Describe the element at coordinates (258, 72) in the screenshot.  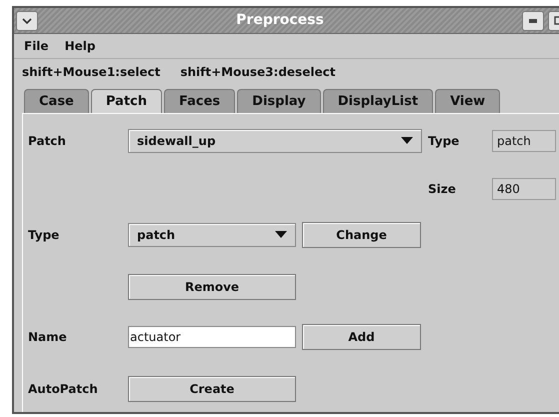
I see `hint-text: shift+Mouse3:deselect` at that location.